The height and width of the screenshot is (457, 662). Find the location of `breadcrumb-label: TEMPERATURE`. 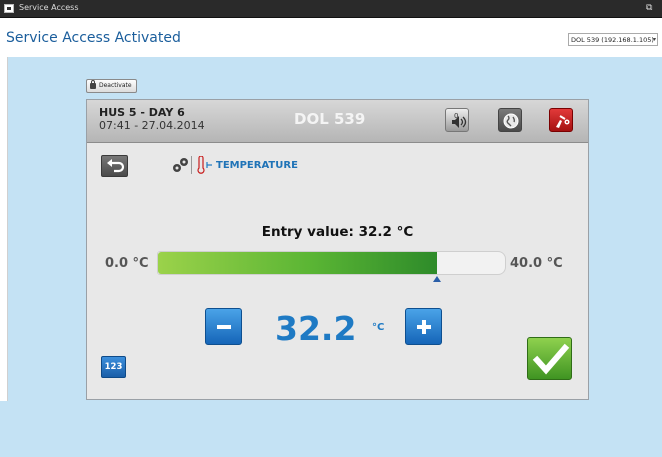

breadcrumb-label: TEMPERATURE is located at coordinates (257, 165).